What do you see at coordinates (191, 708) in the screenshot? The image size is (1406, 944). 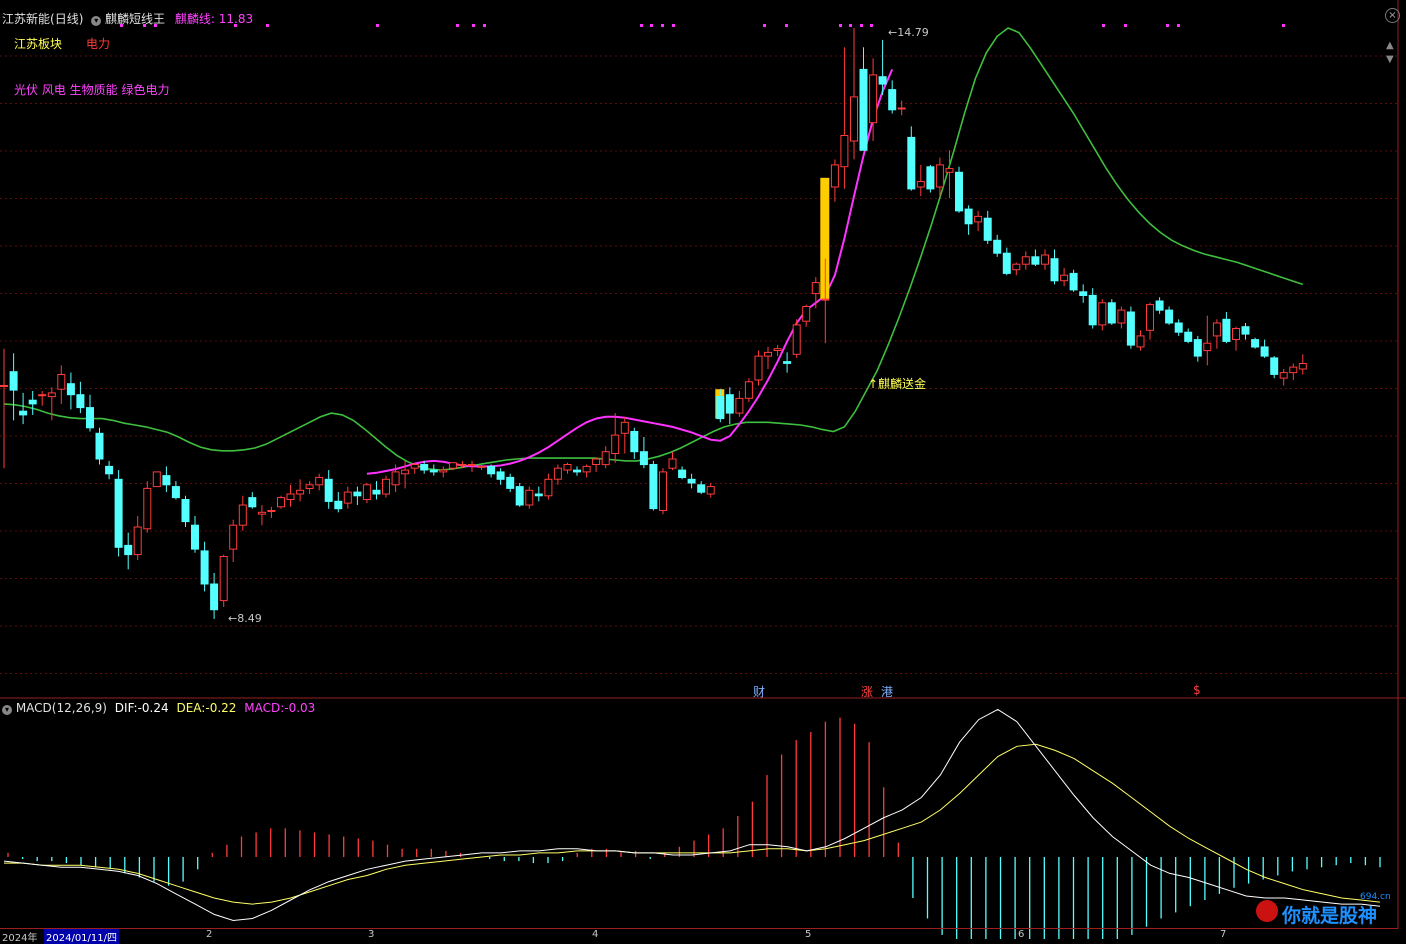 I see `dea-label: DEA:` at bounding box center [191, 708].